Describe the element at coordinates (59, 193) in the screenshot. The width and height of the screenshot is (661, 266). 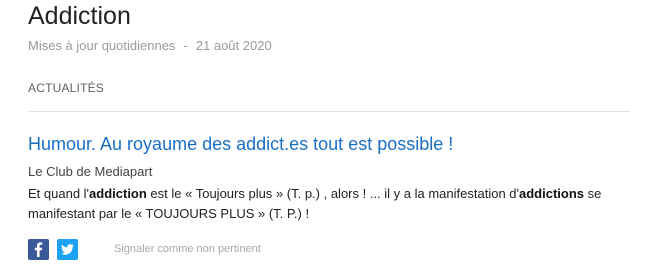
I see `snippet-text: Et quand l'` at that location.